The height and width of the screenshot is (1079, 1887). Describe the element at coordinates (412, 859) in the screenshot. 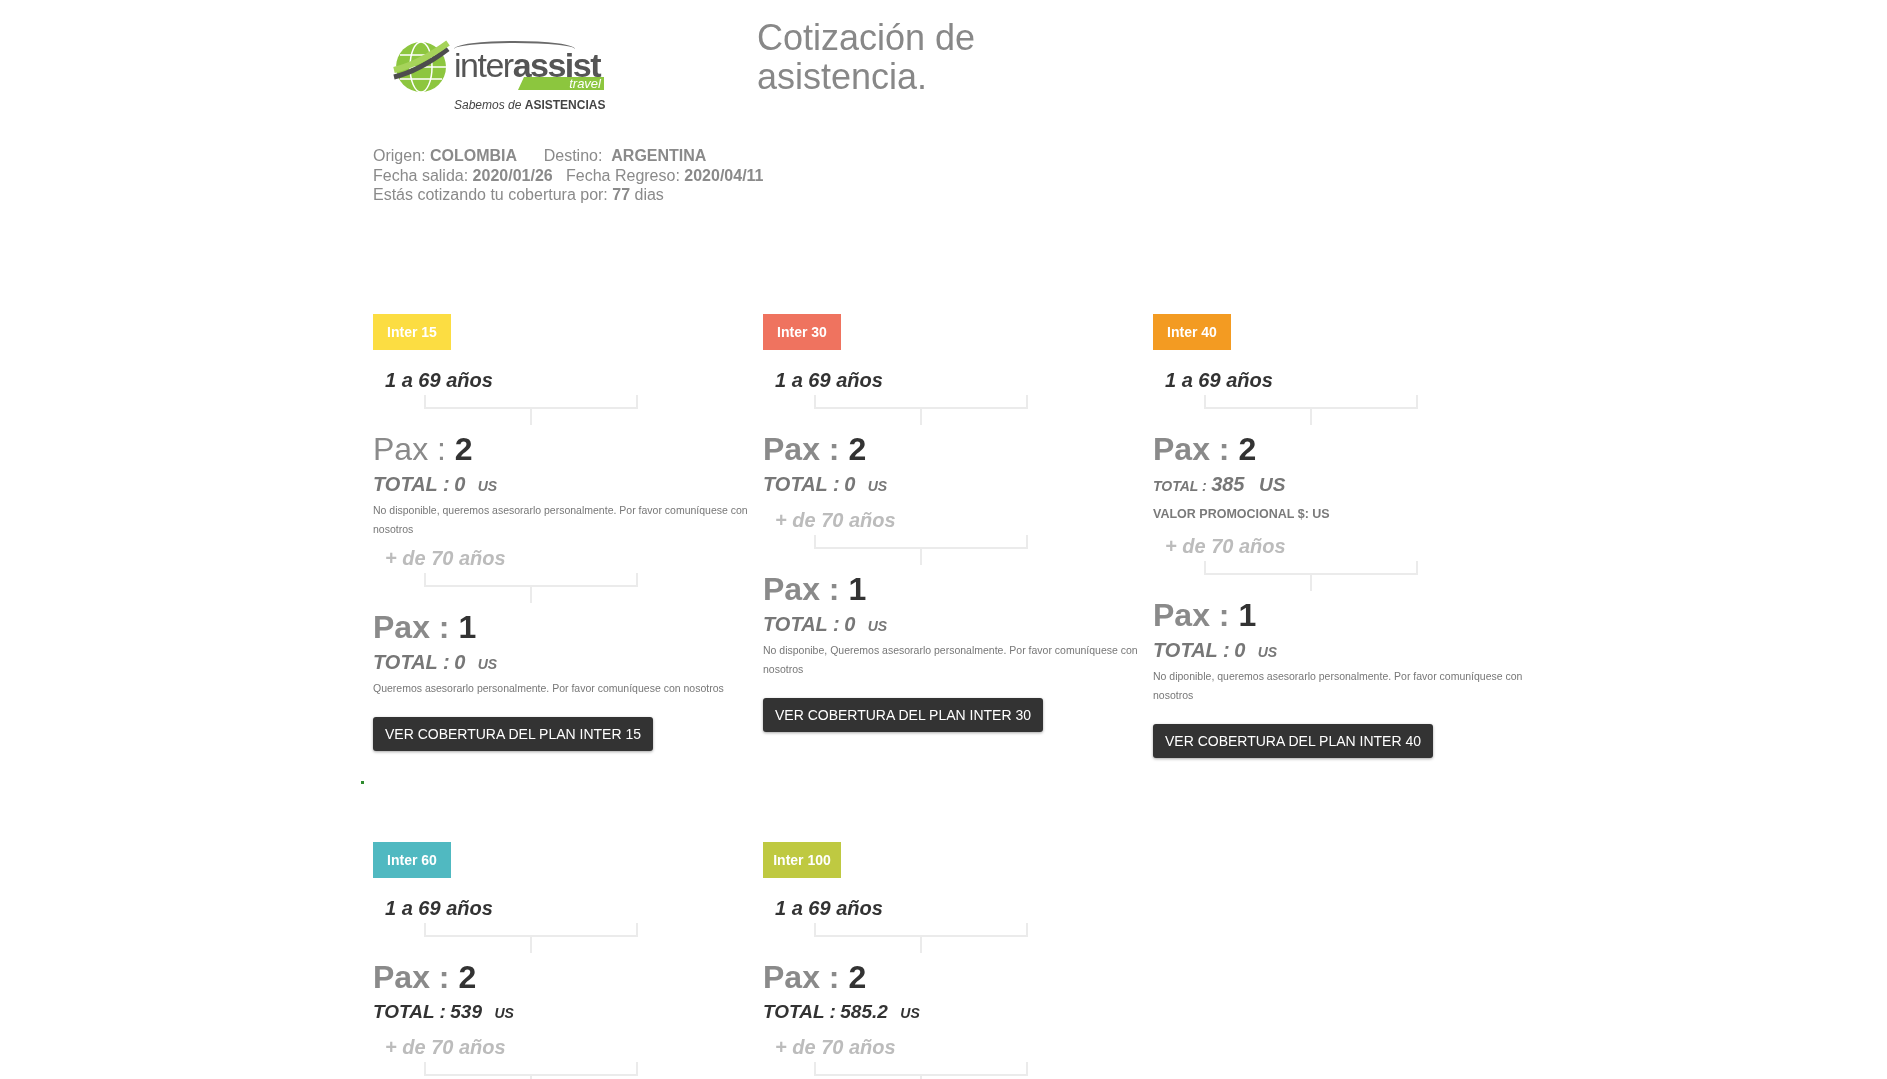

I see `plan-tag: Inter 60` at that location.